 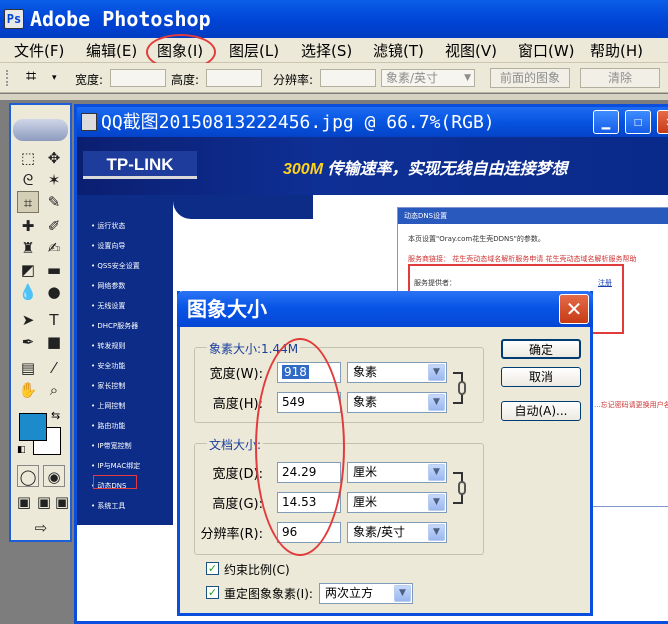 What do you see at coordinates (54, 476) in the screenshot?
I see `quick-mask-mode-icon: ◉` at bounding box center [54, 476].